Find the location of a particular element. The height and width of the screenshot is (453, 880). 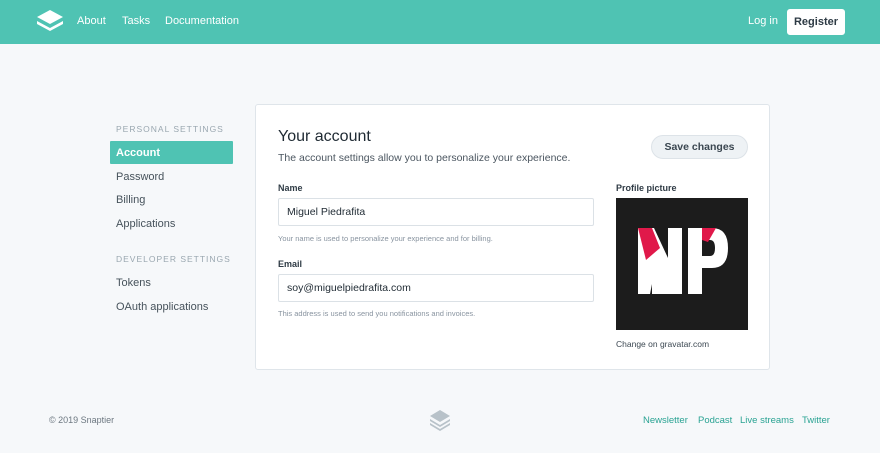

developer-settings-heading: DEVELOPER SETTINGS is located at coordinates (173, 259).